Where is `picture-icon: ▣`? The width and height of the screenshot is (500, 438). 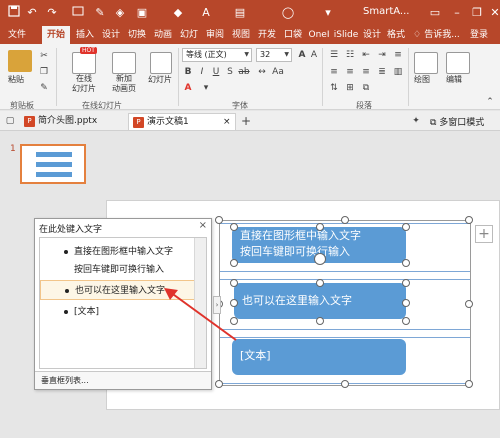
picture-icon: ▣ is located at coordinates (142, 13).